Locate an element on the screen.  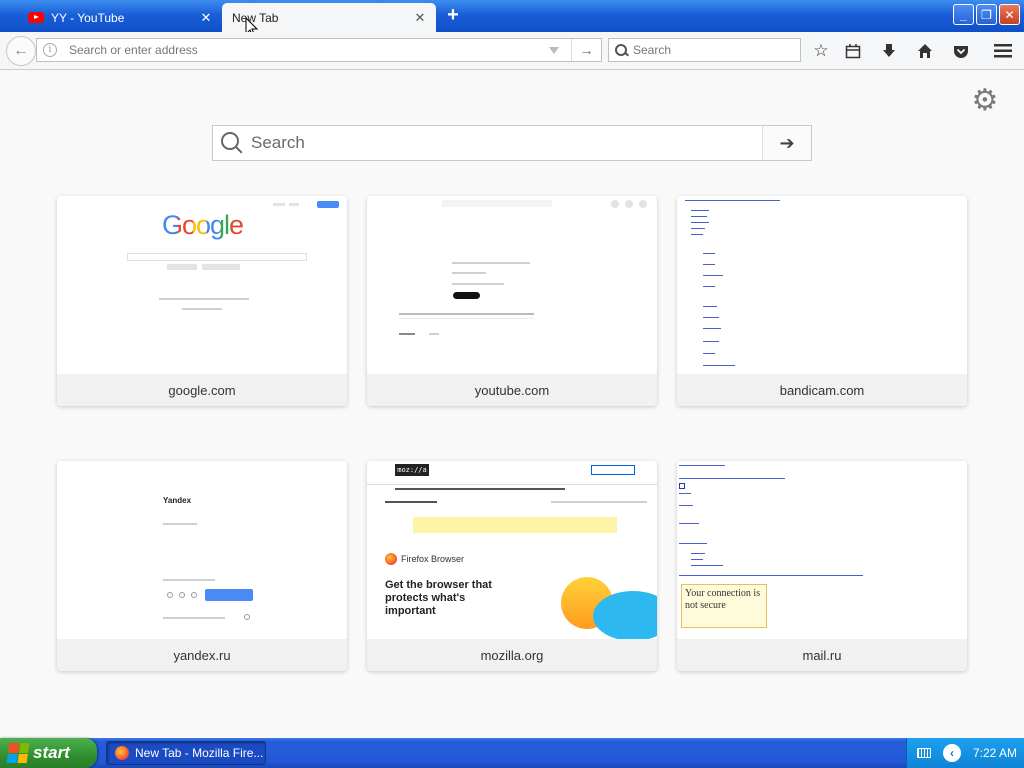
tile-label: mail.ru is located at coordinates (822, 655).